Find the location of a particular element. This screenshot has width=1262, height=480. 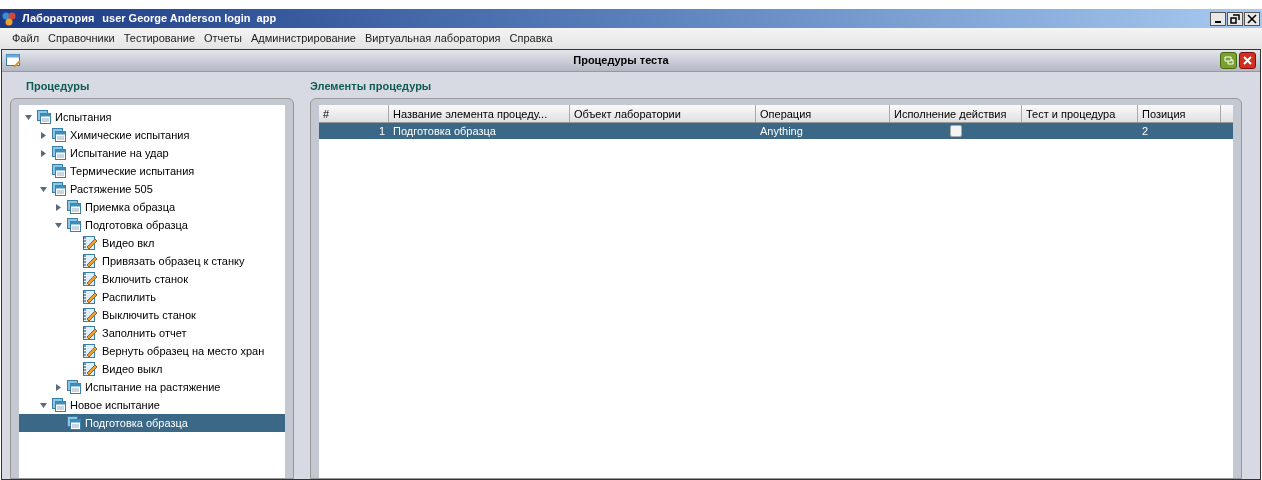

close-button is located at coordinates (1252, 18).